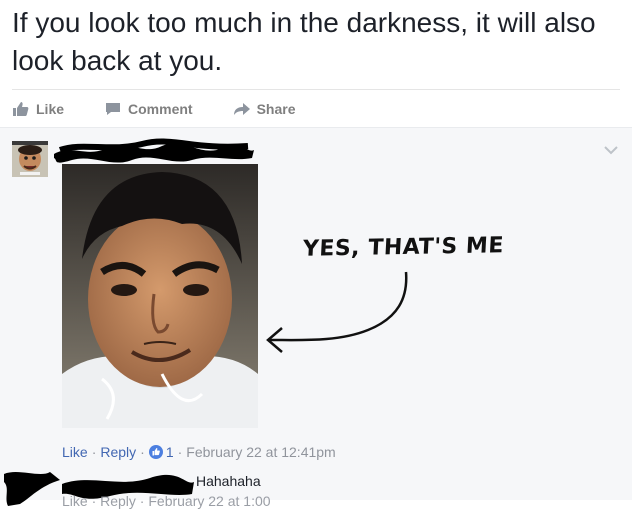 The height and width of the screenshot is (509, 632). What do you see at coordinates (338, 315) in the screenshot?
I see `annotation-arrow` at bounding box center [338, 315].